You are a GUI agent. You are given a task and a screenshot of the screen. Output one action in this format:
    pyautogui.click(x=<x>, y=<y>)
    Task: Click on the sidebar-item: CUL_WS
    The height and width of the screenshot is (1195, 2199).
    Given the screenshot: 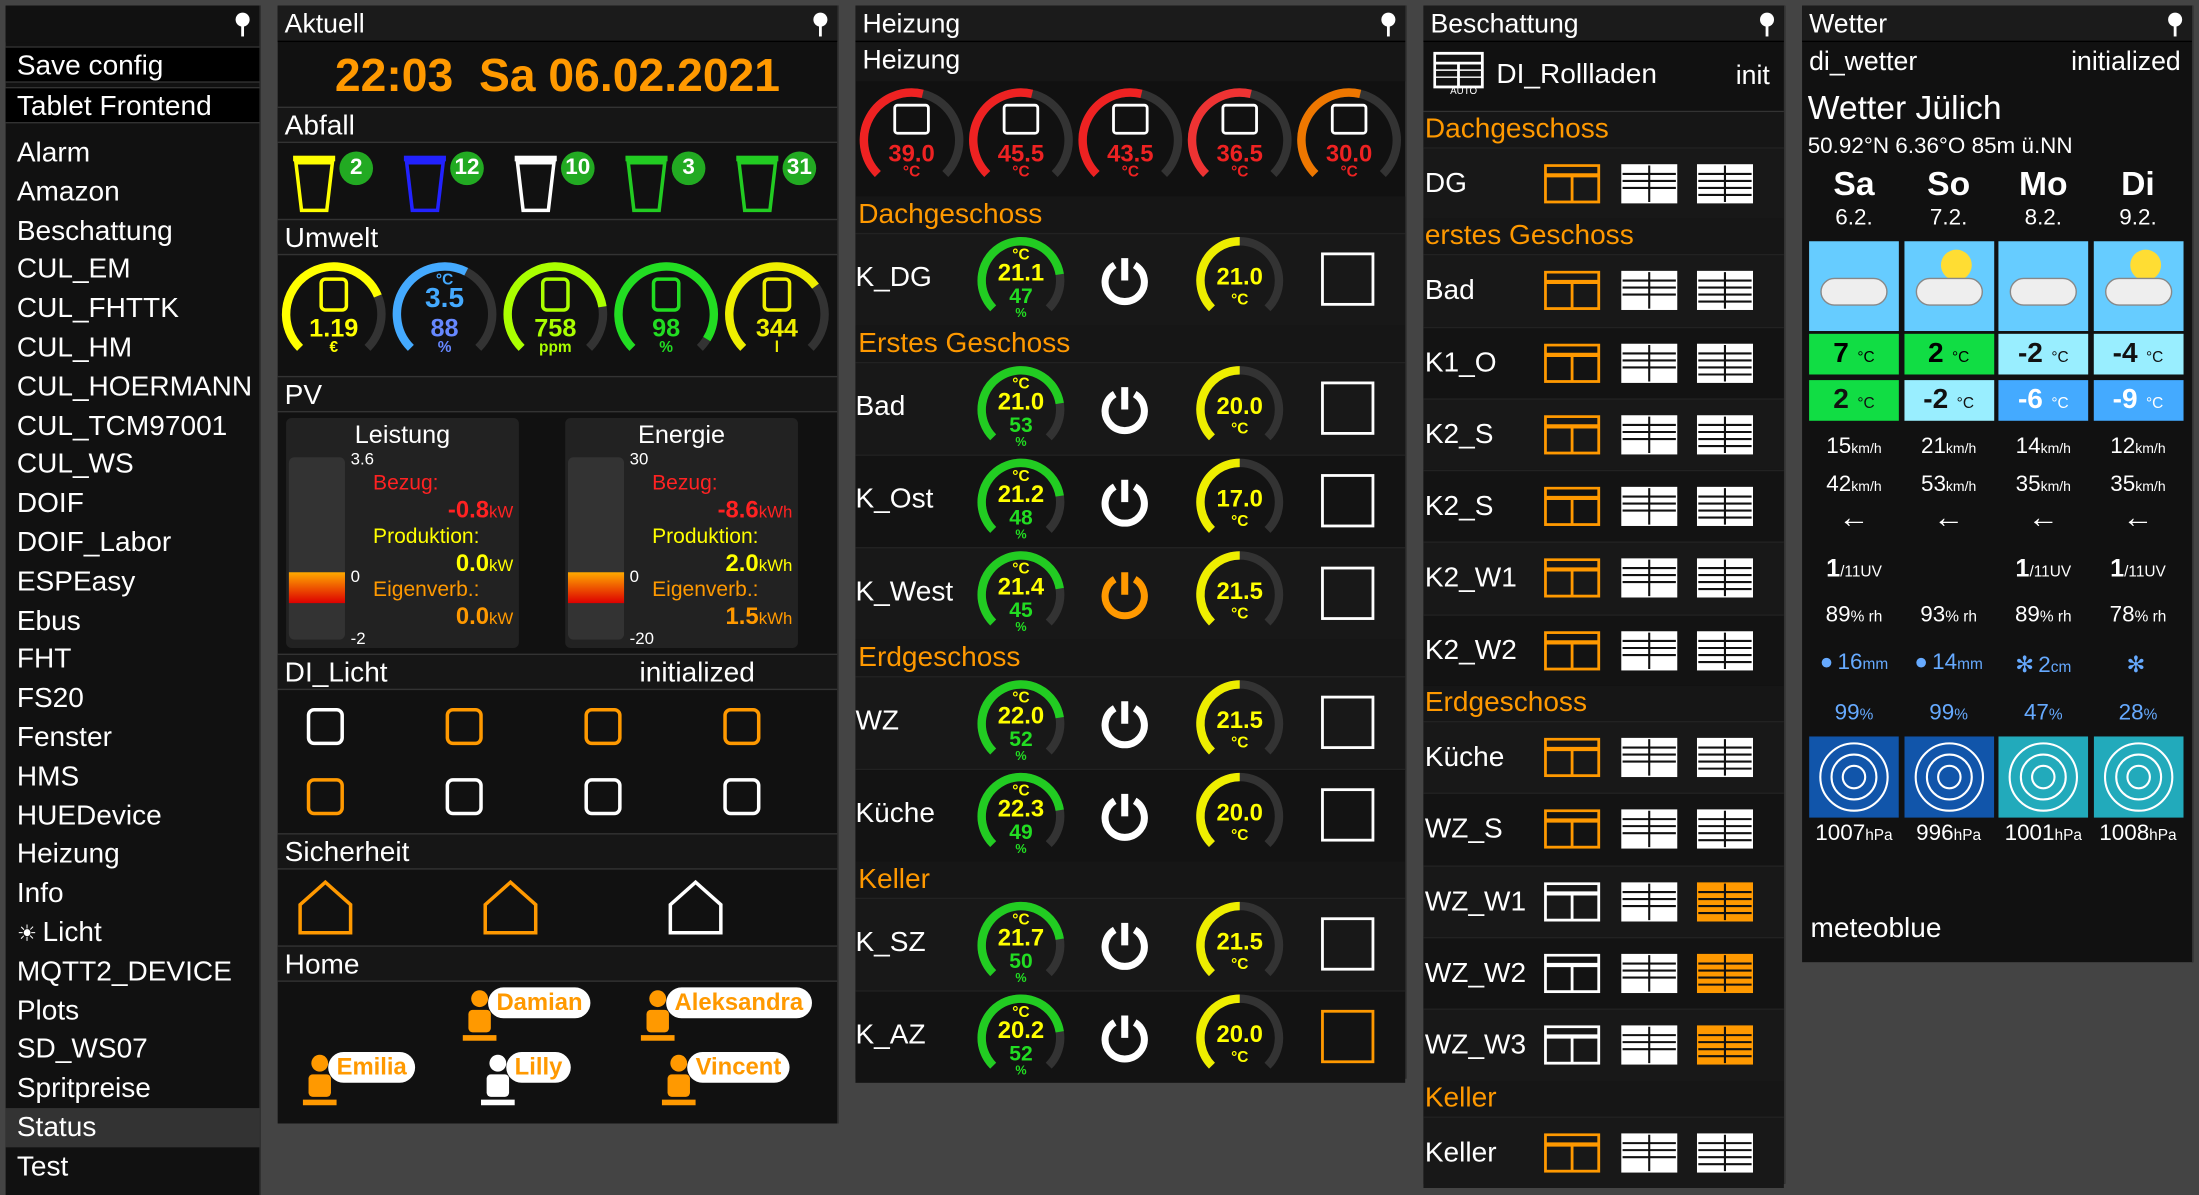 What is the action you would take?
    pyautogui.click(x=133, y=464)
    